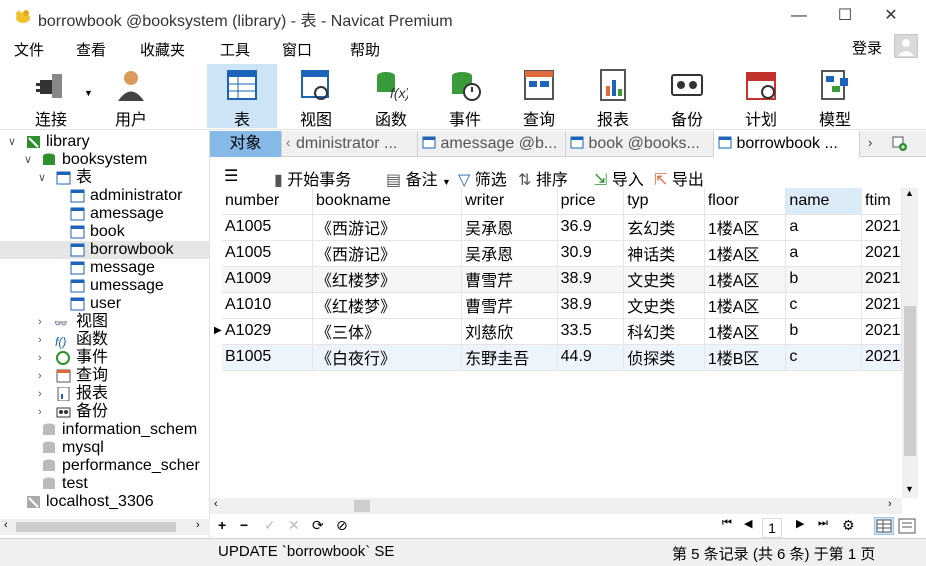 Image resolution: width=926 pixels, height=566 pixels. What do you see at coordinates (509, 201) in the screenshot?
I see `column-header: writer` at bounding box center [509, 201].